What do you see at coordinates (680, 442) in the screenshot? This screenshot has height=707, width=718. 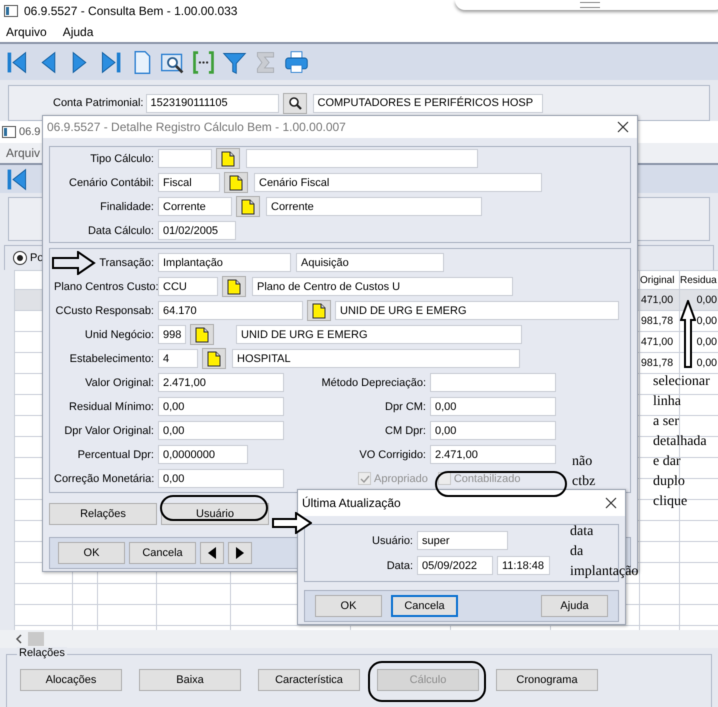 I see `annotation-text: detalhada` at bounding box center [680, 442].